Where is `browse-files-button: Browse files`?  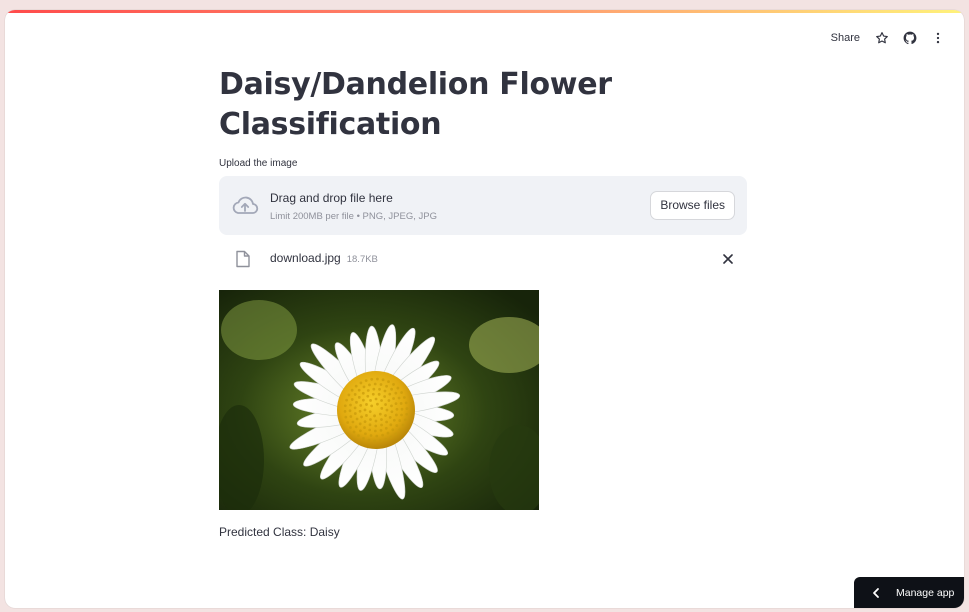 browse-files-button: Browse files is located at coordinates (692, 205).